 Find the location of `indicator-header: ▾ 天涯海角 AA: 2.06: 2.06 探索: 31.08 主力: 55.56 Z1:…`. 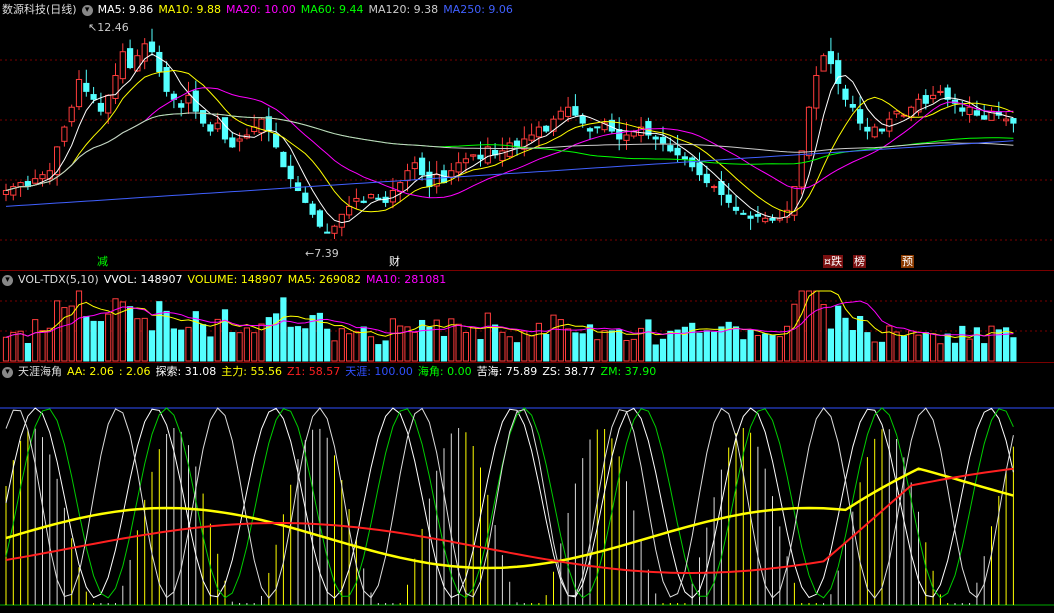

indicator-header: ▾ 天涯海角 AA: 2.06: 2.06 探索: 31.08 主力: 55.56 Z1:… is located at coordinates (334, 371).